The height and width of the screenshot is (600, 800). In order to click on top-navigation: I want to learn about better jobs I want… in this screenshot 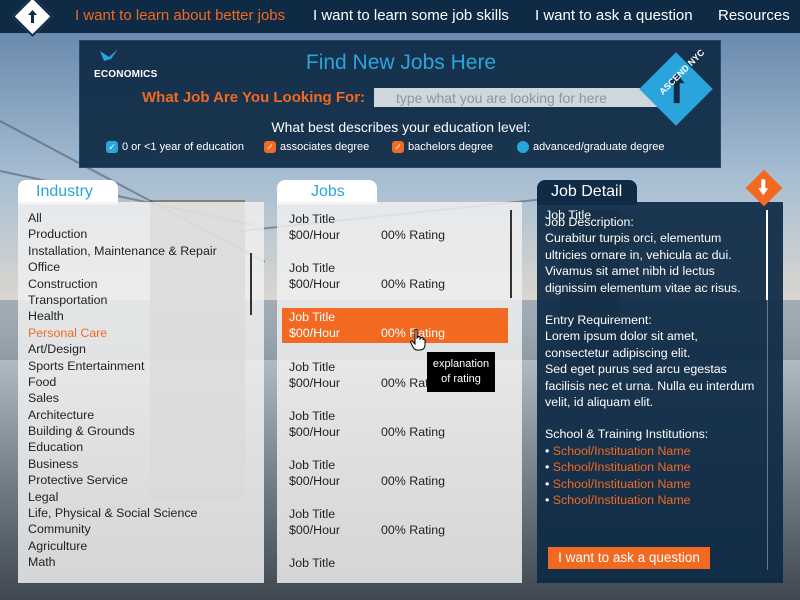, I will do `click(400, 19)`.